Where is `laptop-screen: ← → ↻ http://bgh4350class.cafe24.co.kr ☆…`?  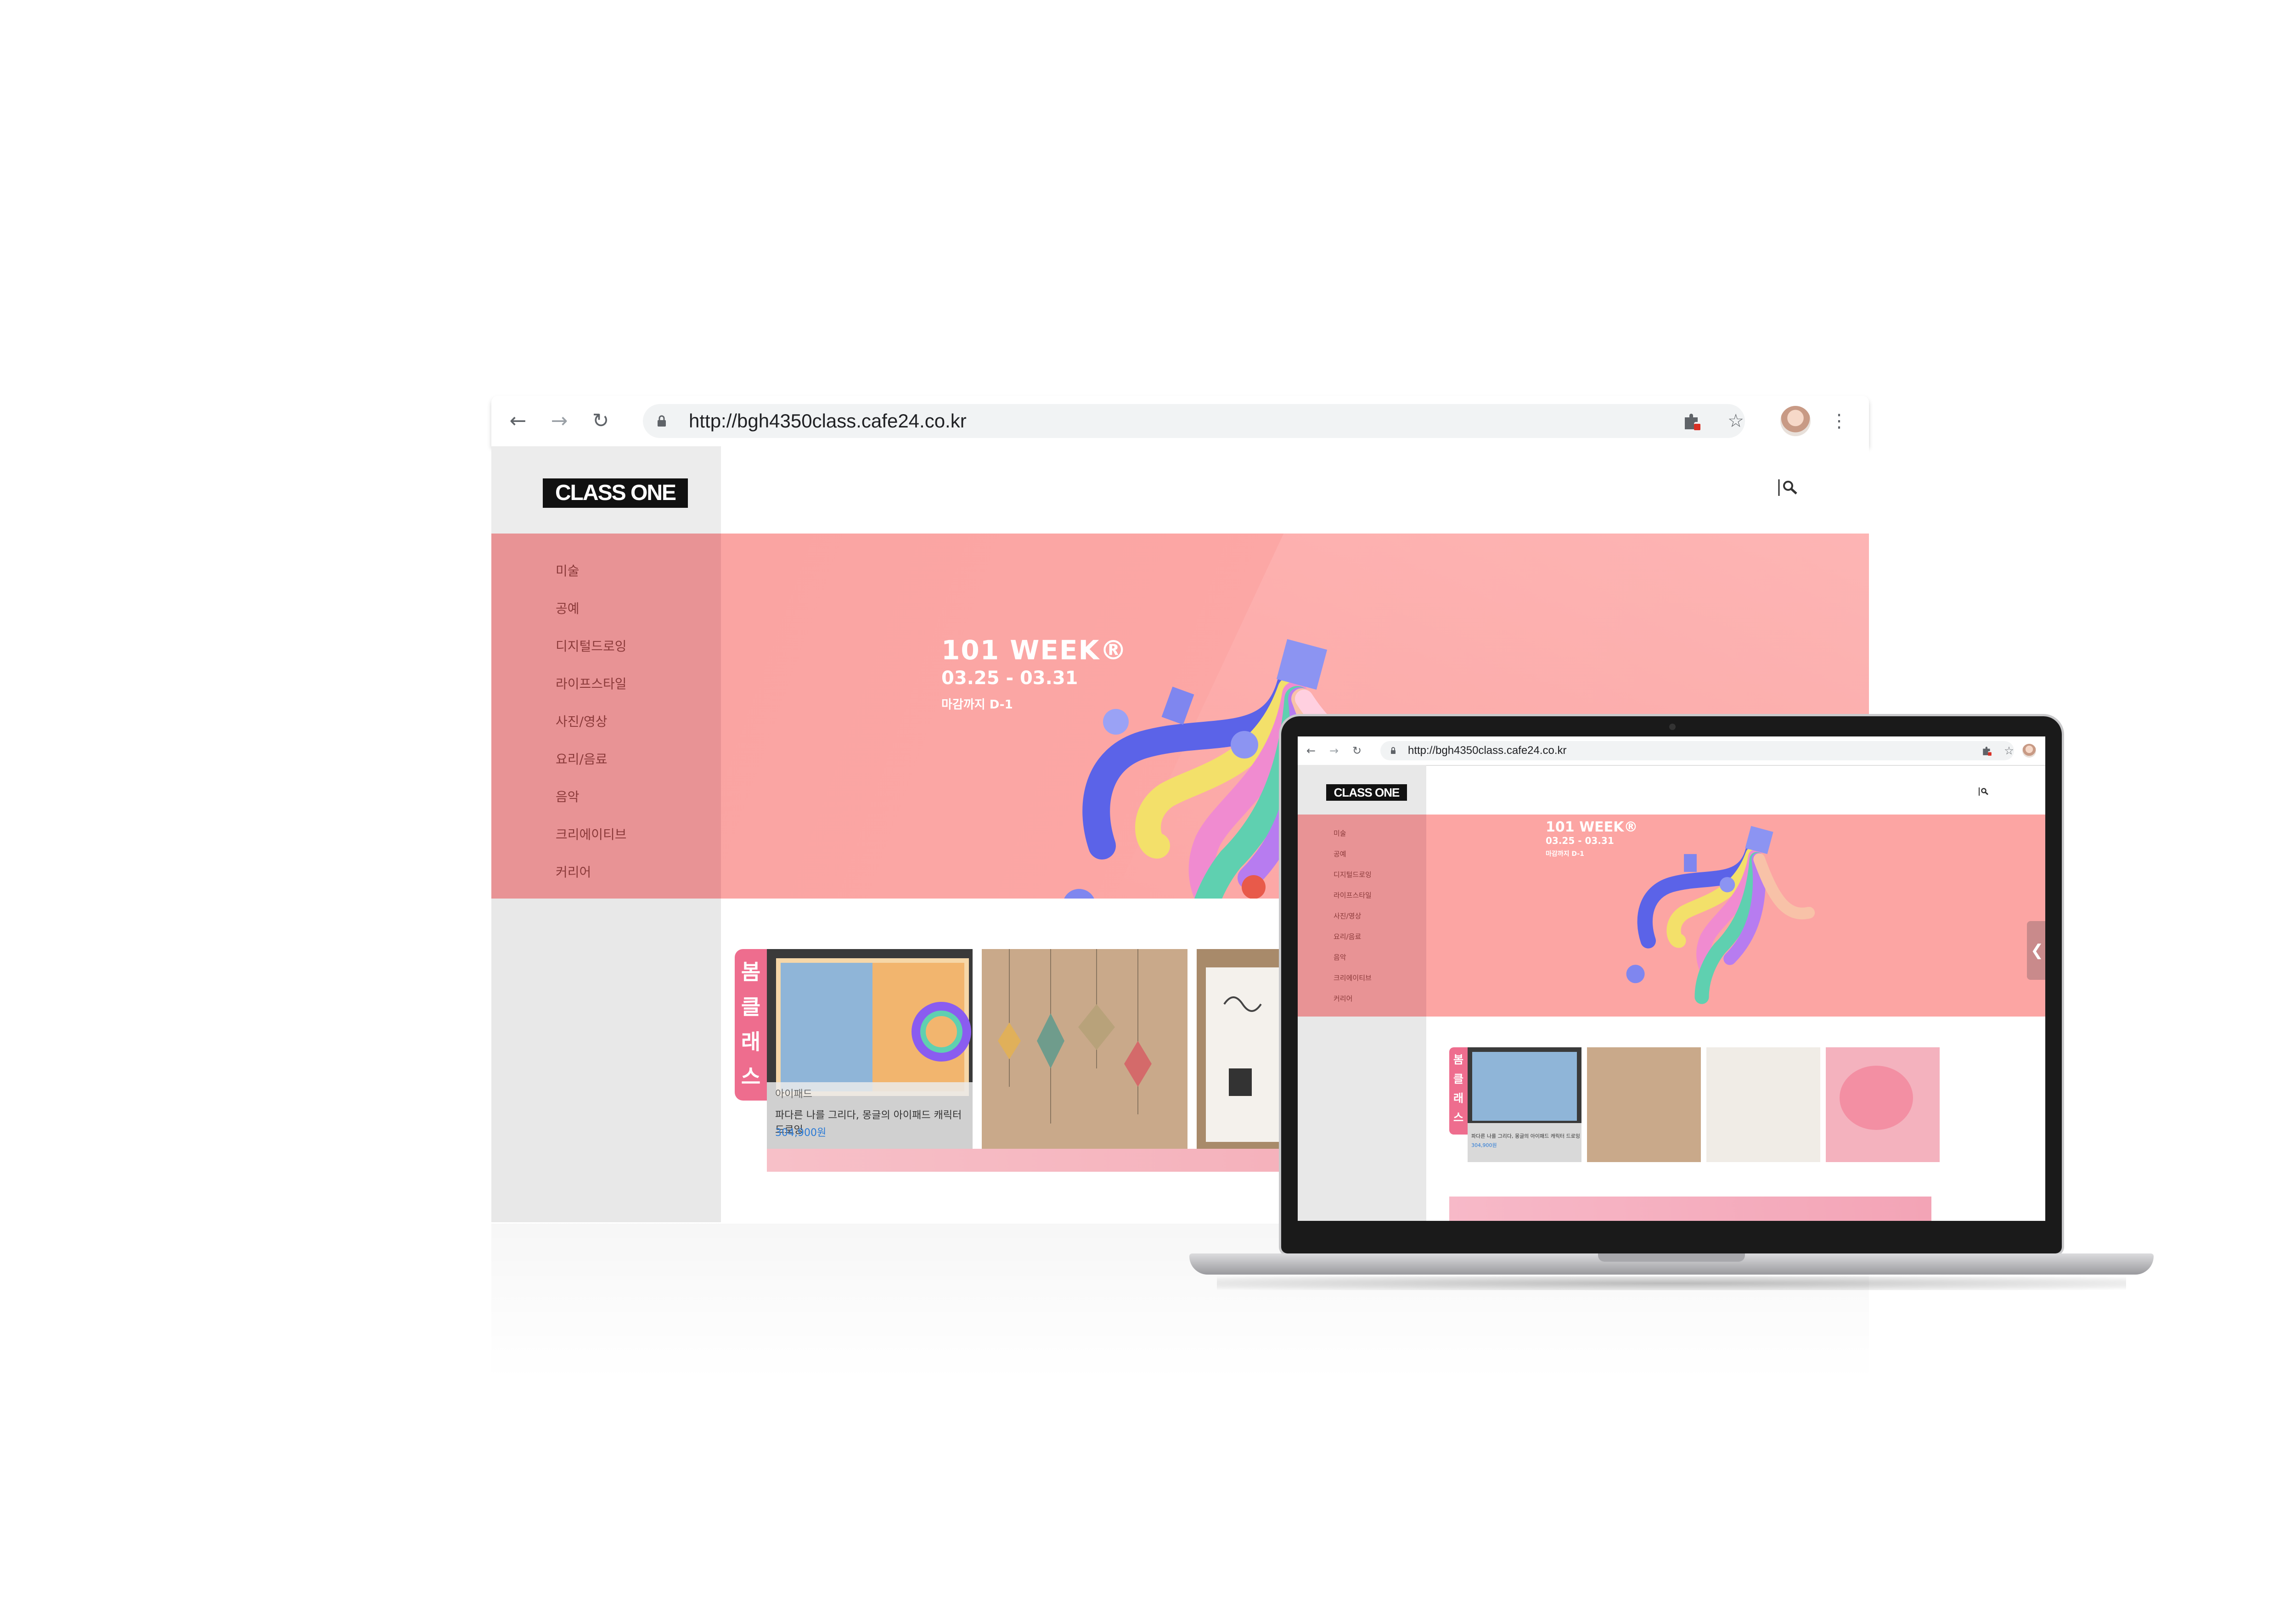 laptop-screen: ← → ↻ http://bgh4350class.cafe24.co.kr ☆… is located at coordinates (1671, 978).